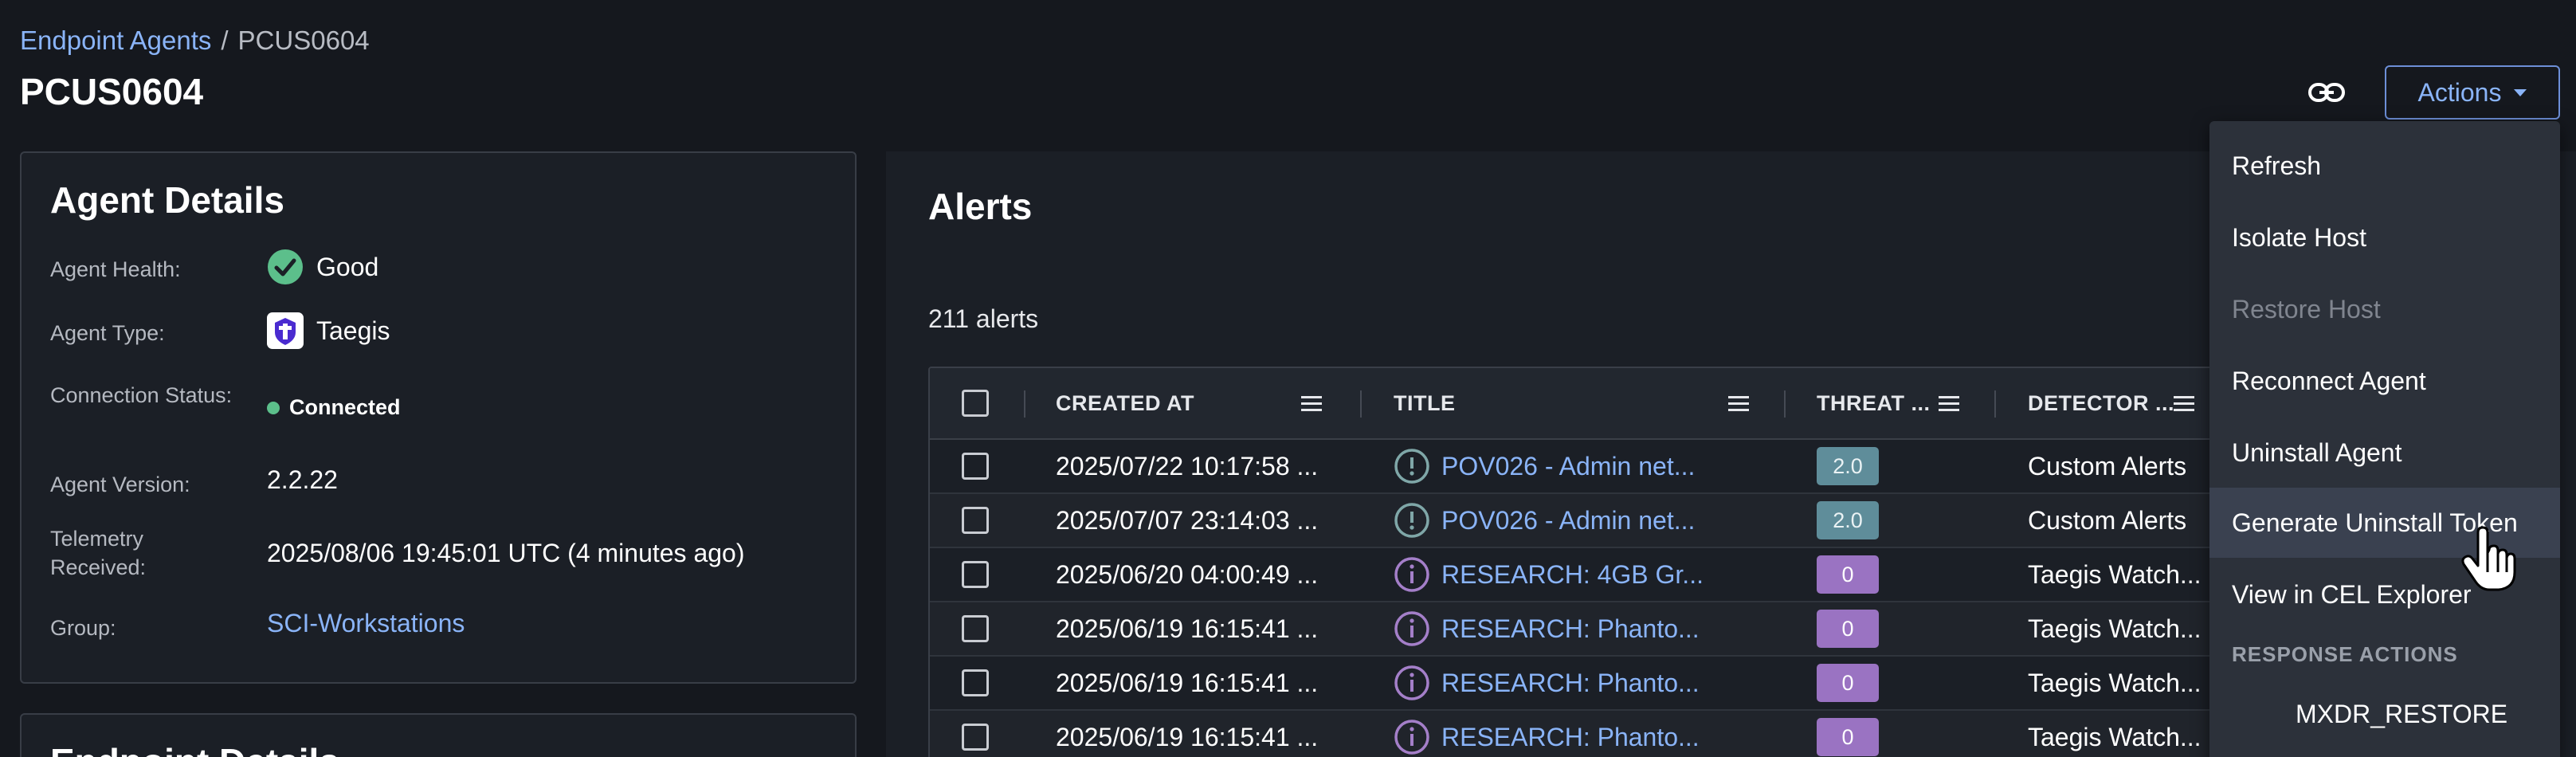  What do you see at coordinates (116, 269) in the screenshot?
I see `agent-health-label: Agent Health:` at bounding box center [116, 269].